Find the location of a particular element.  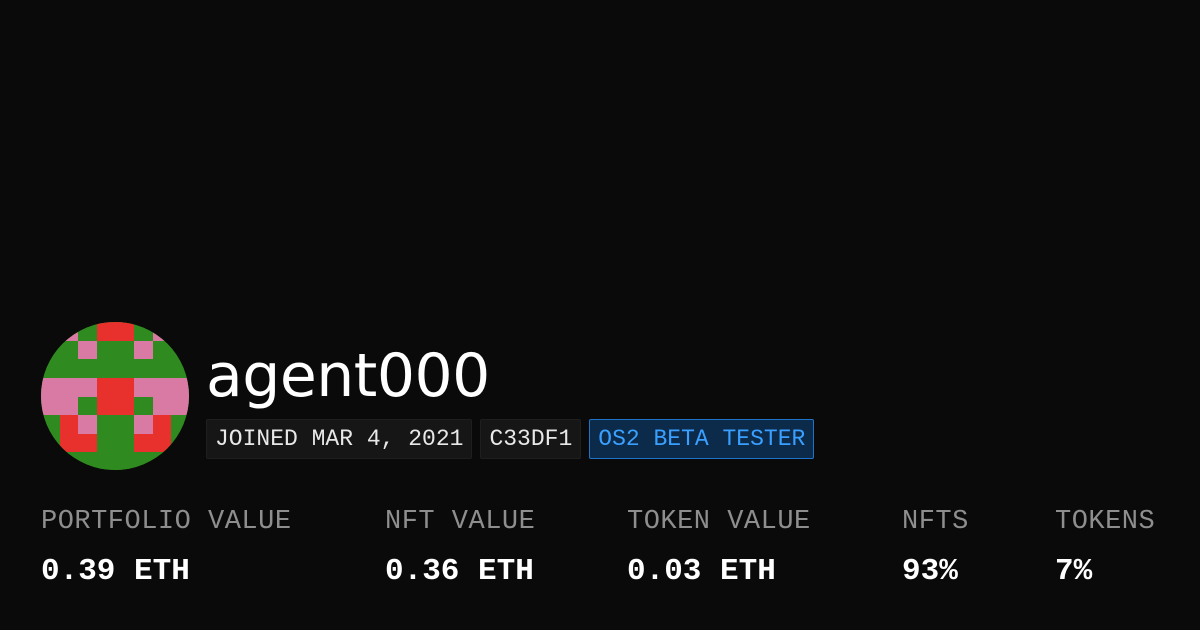

stat-label: TOKENS is located at coordinates (1105, 522).